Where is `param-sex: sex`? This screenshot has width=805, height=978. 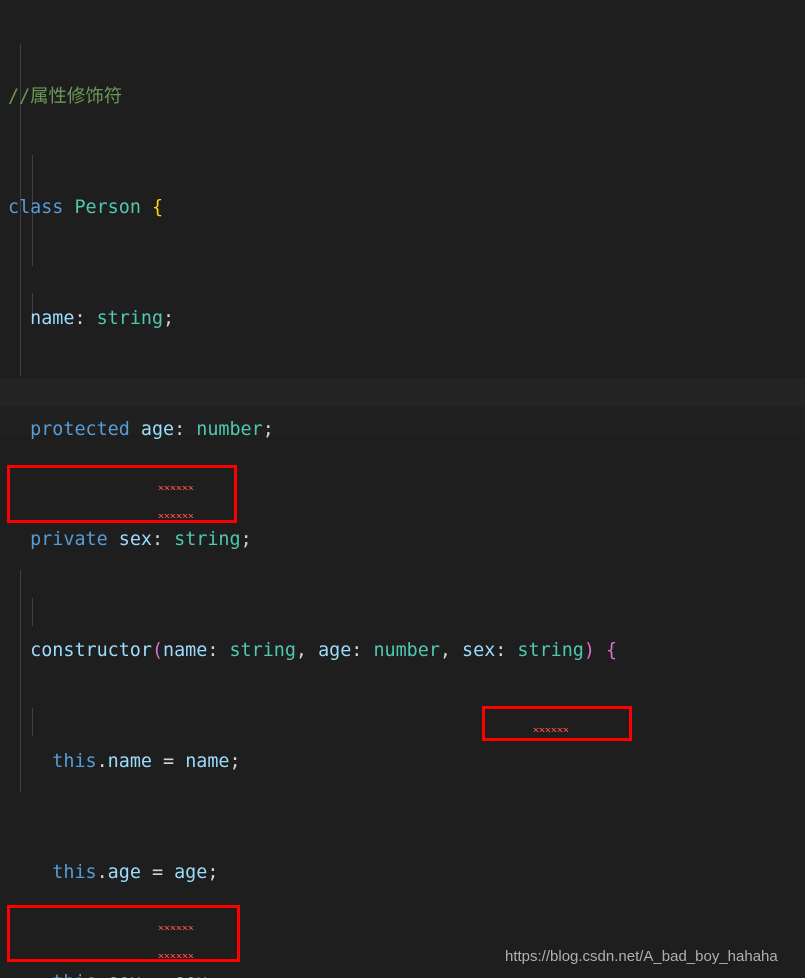
param-sex: sex is located at coordinates (479, 651).